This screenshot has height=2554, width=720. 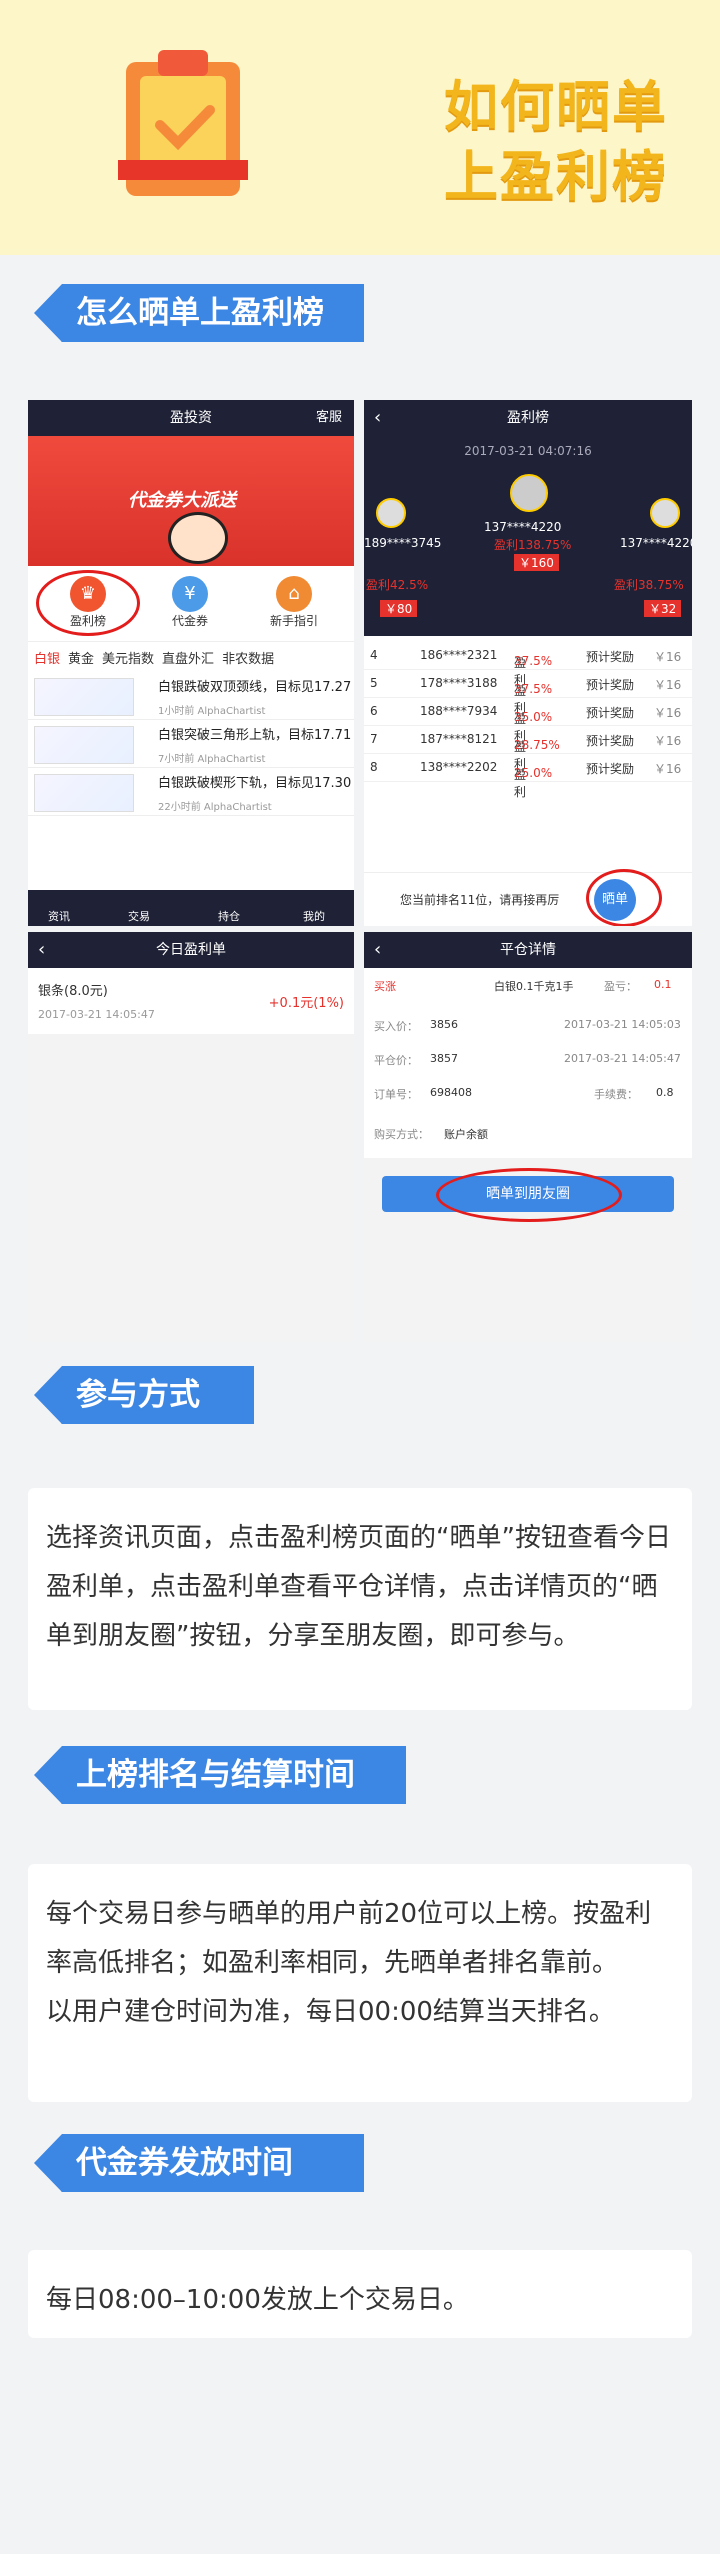 What do you see at coordinates (257, 2300) in the screenshot?
I see `coupon-text: 每日08:00–10:00发放上个交易日。` at bounding box center [257, 2300].